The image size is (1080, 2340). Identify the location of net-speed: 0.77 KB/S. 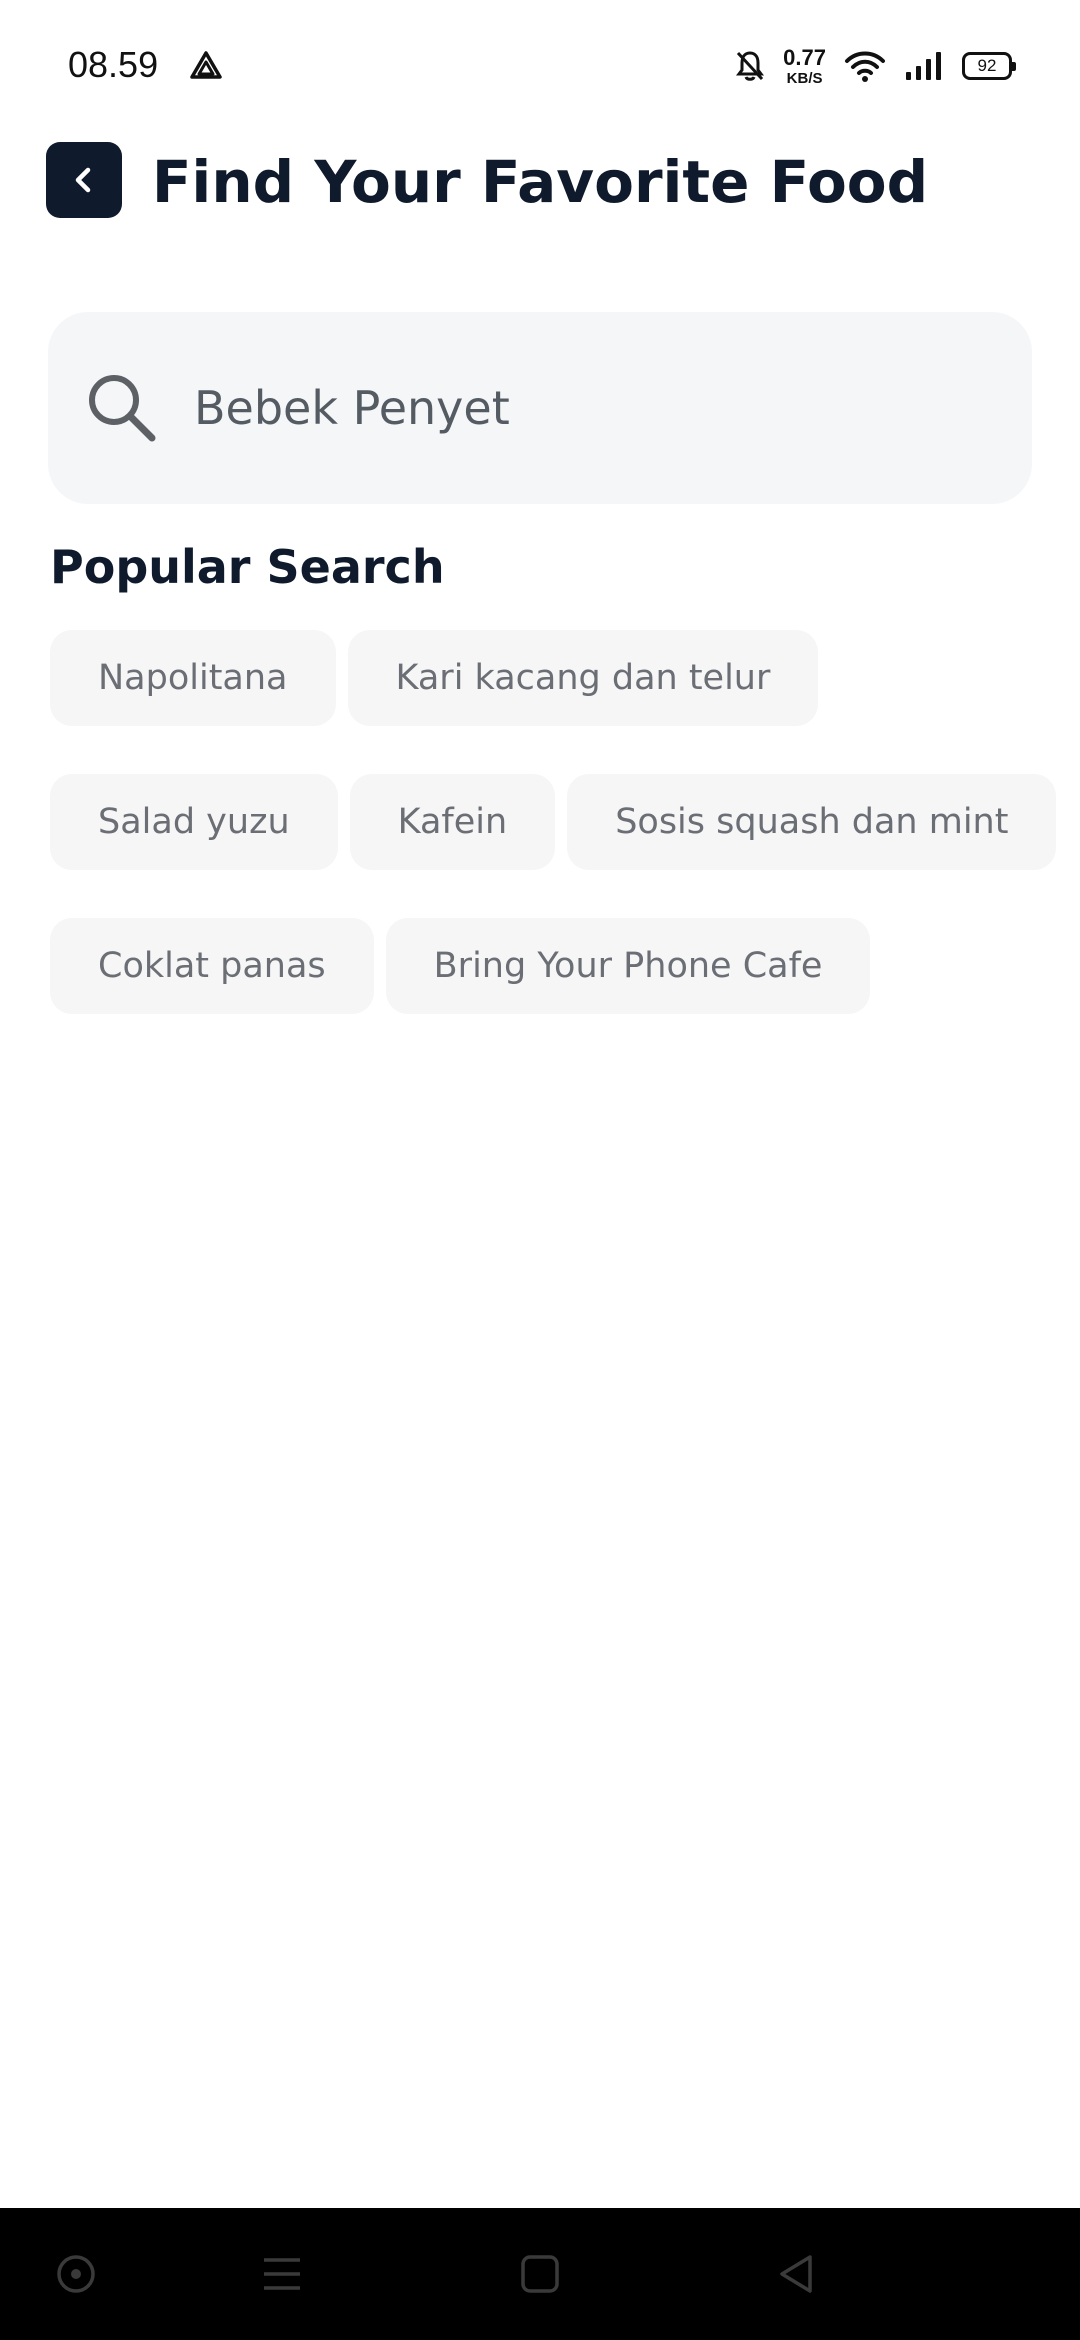
(804, 65).